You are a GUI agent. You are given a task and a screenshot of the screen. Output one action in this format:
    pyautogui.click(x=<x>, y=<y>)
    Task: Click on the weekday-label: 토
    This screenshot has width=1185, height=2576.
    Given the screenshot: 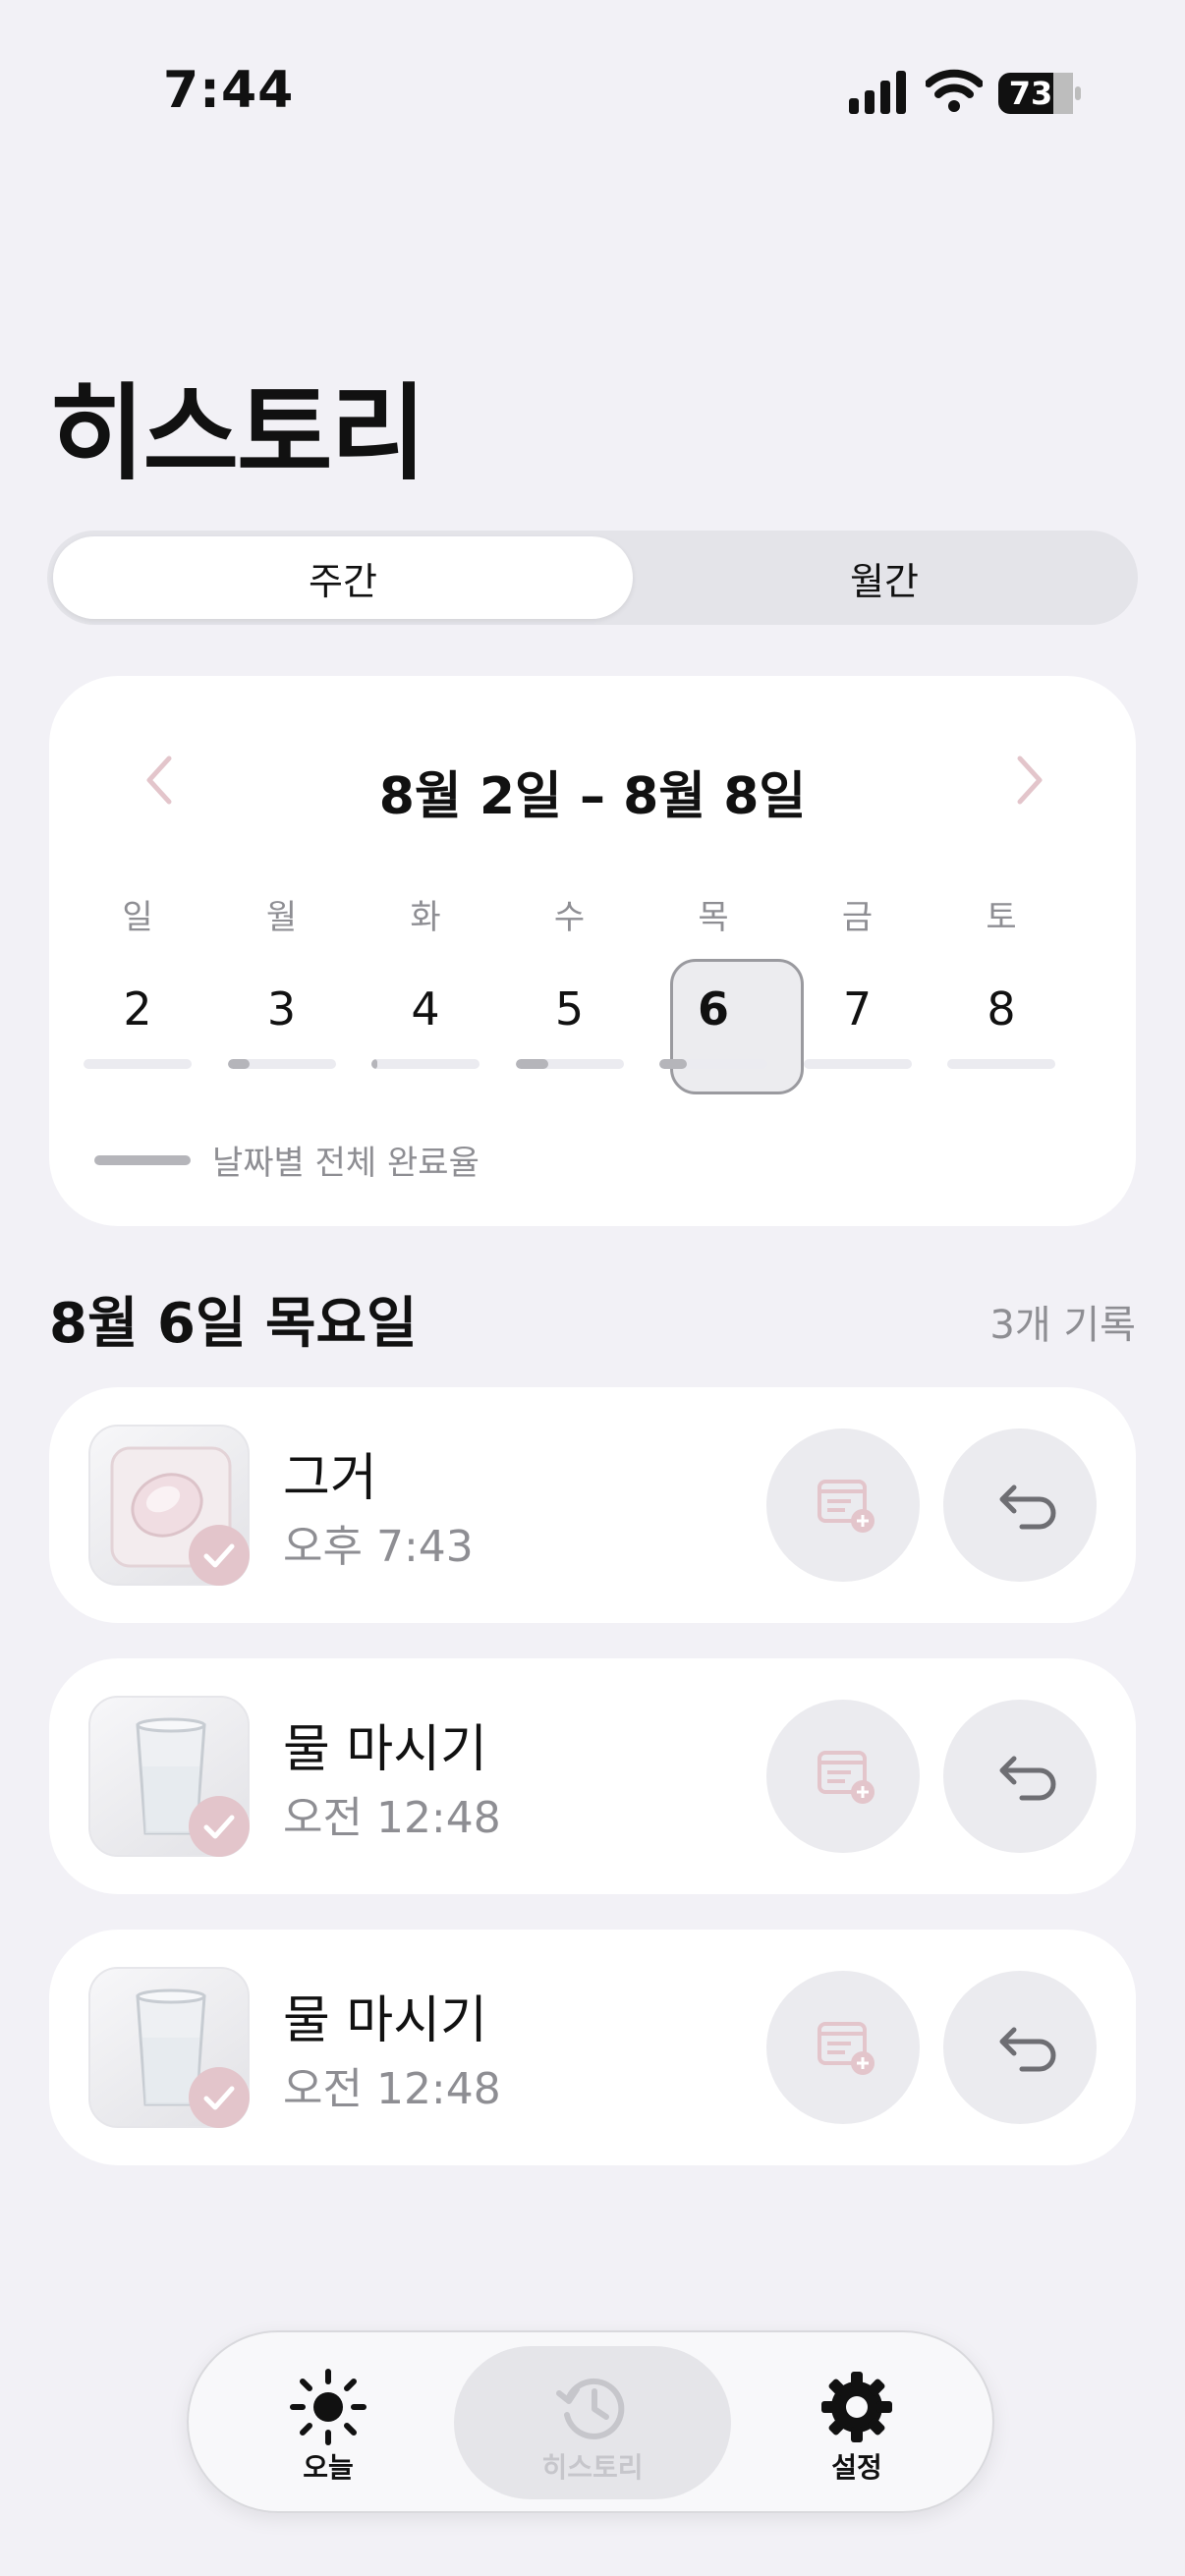 What is the action you would take?
    pyautogui.click(x=1002, y=917)
    